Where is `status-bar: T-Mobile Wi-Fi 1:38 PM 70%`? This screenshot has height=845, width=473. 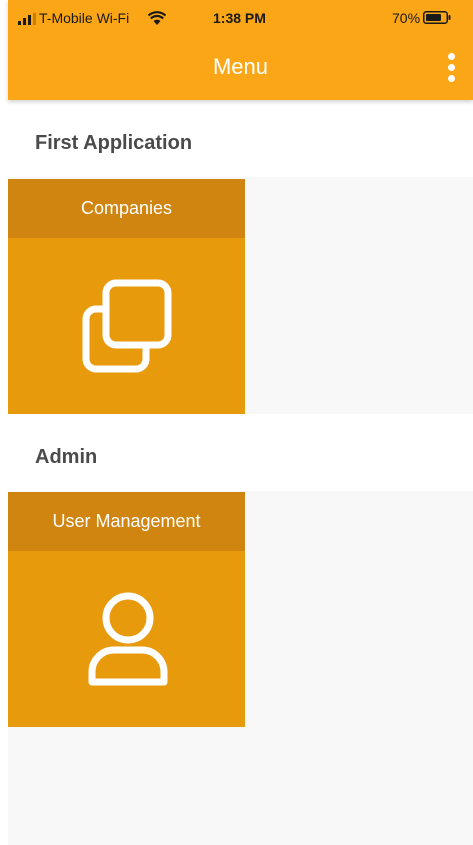
status-bar: T-Mobile Wi-Fi 1:38 PM 70% is located at coordinates (240, 18).